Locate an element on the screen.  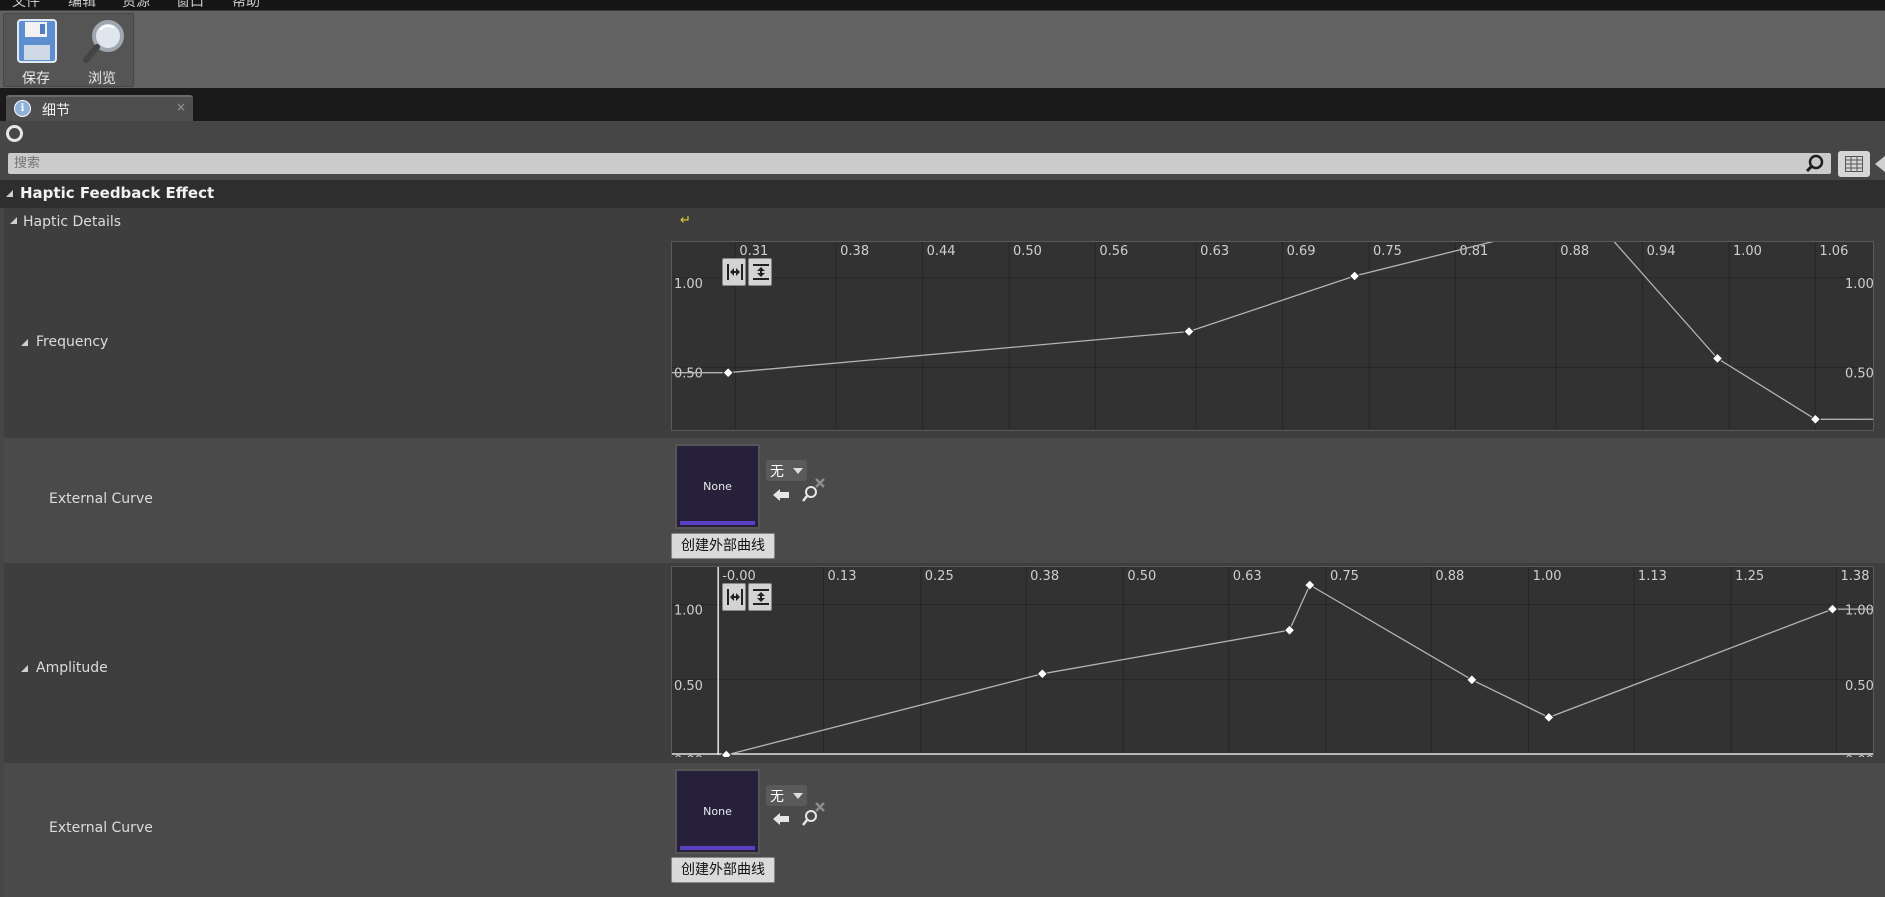
category-label: Haptic Details is located at coordinates (72, 222).